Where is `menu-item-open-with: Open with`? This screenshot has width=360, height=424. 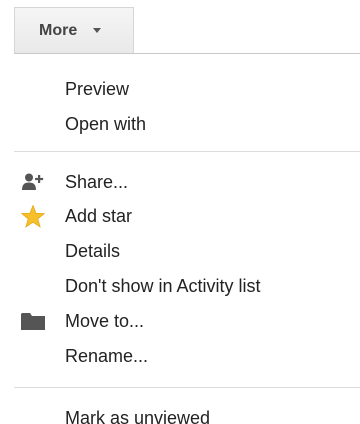 menu-item-open-with: Open with is located at coordinates (187, 124).